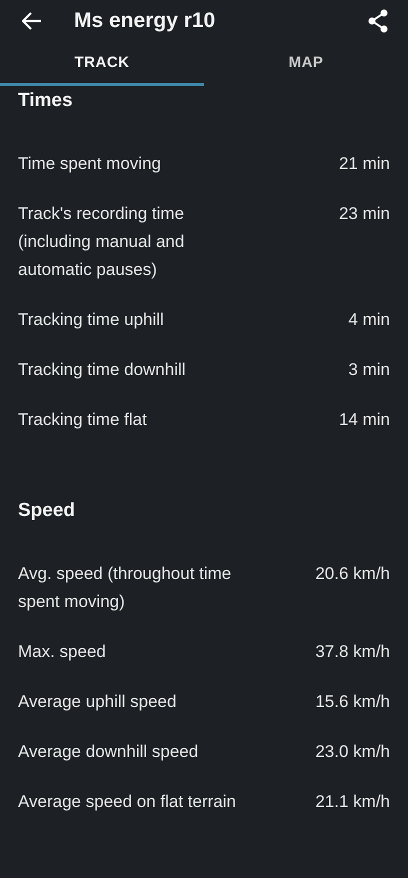 This screenshot has width=408, height=878. What do you see at coordinates (125, 588) in the screenshot?
I see `stat-label: Avg. speed (throughout time spent moving)` at bounding box center [125, 588].